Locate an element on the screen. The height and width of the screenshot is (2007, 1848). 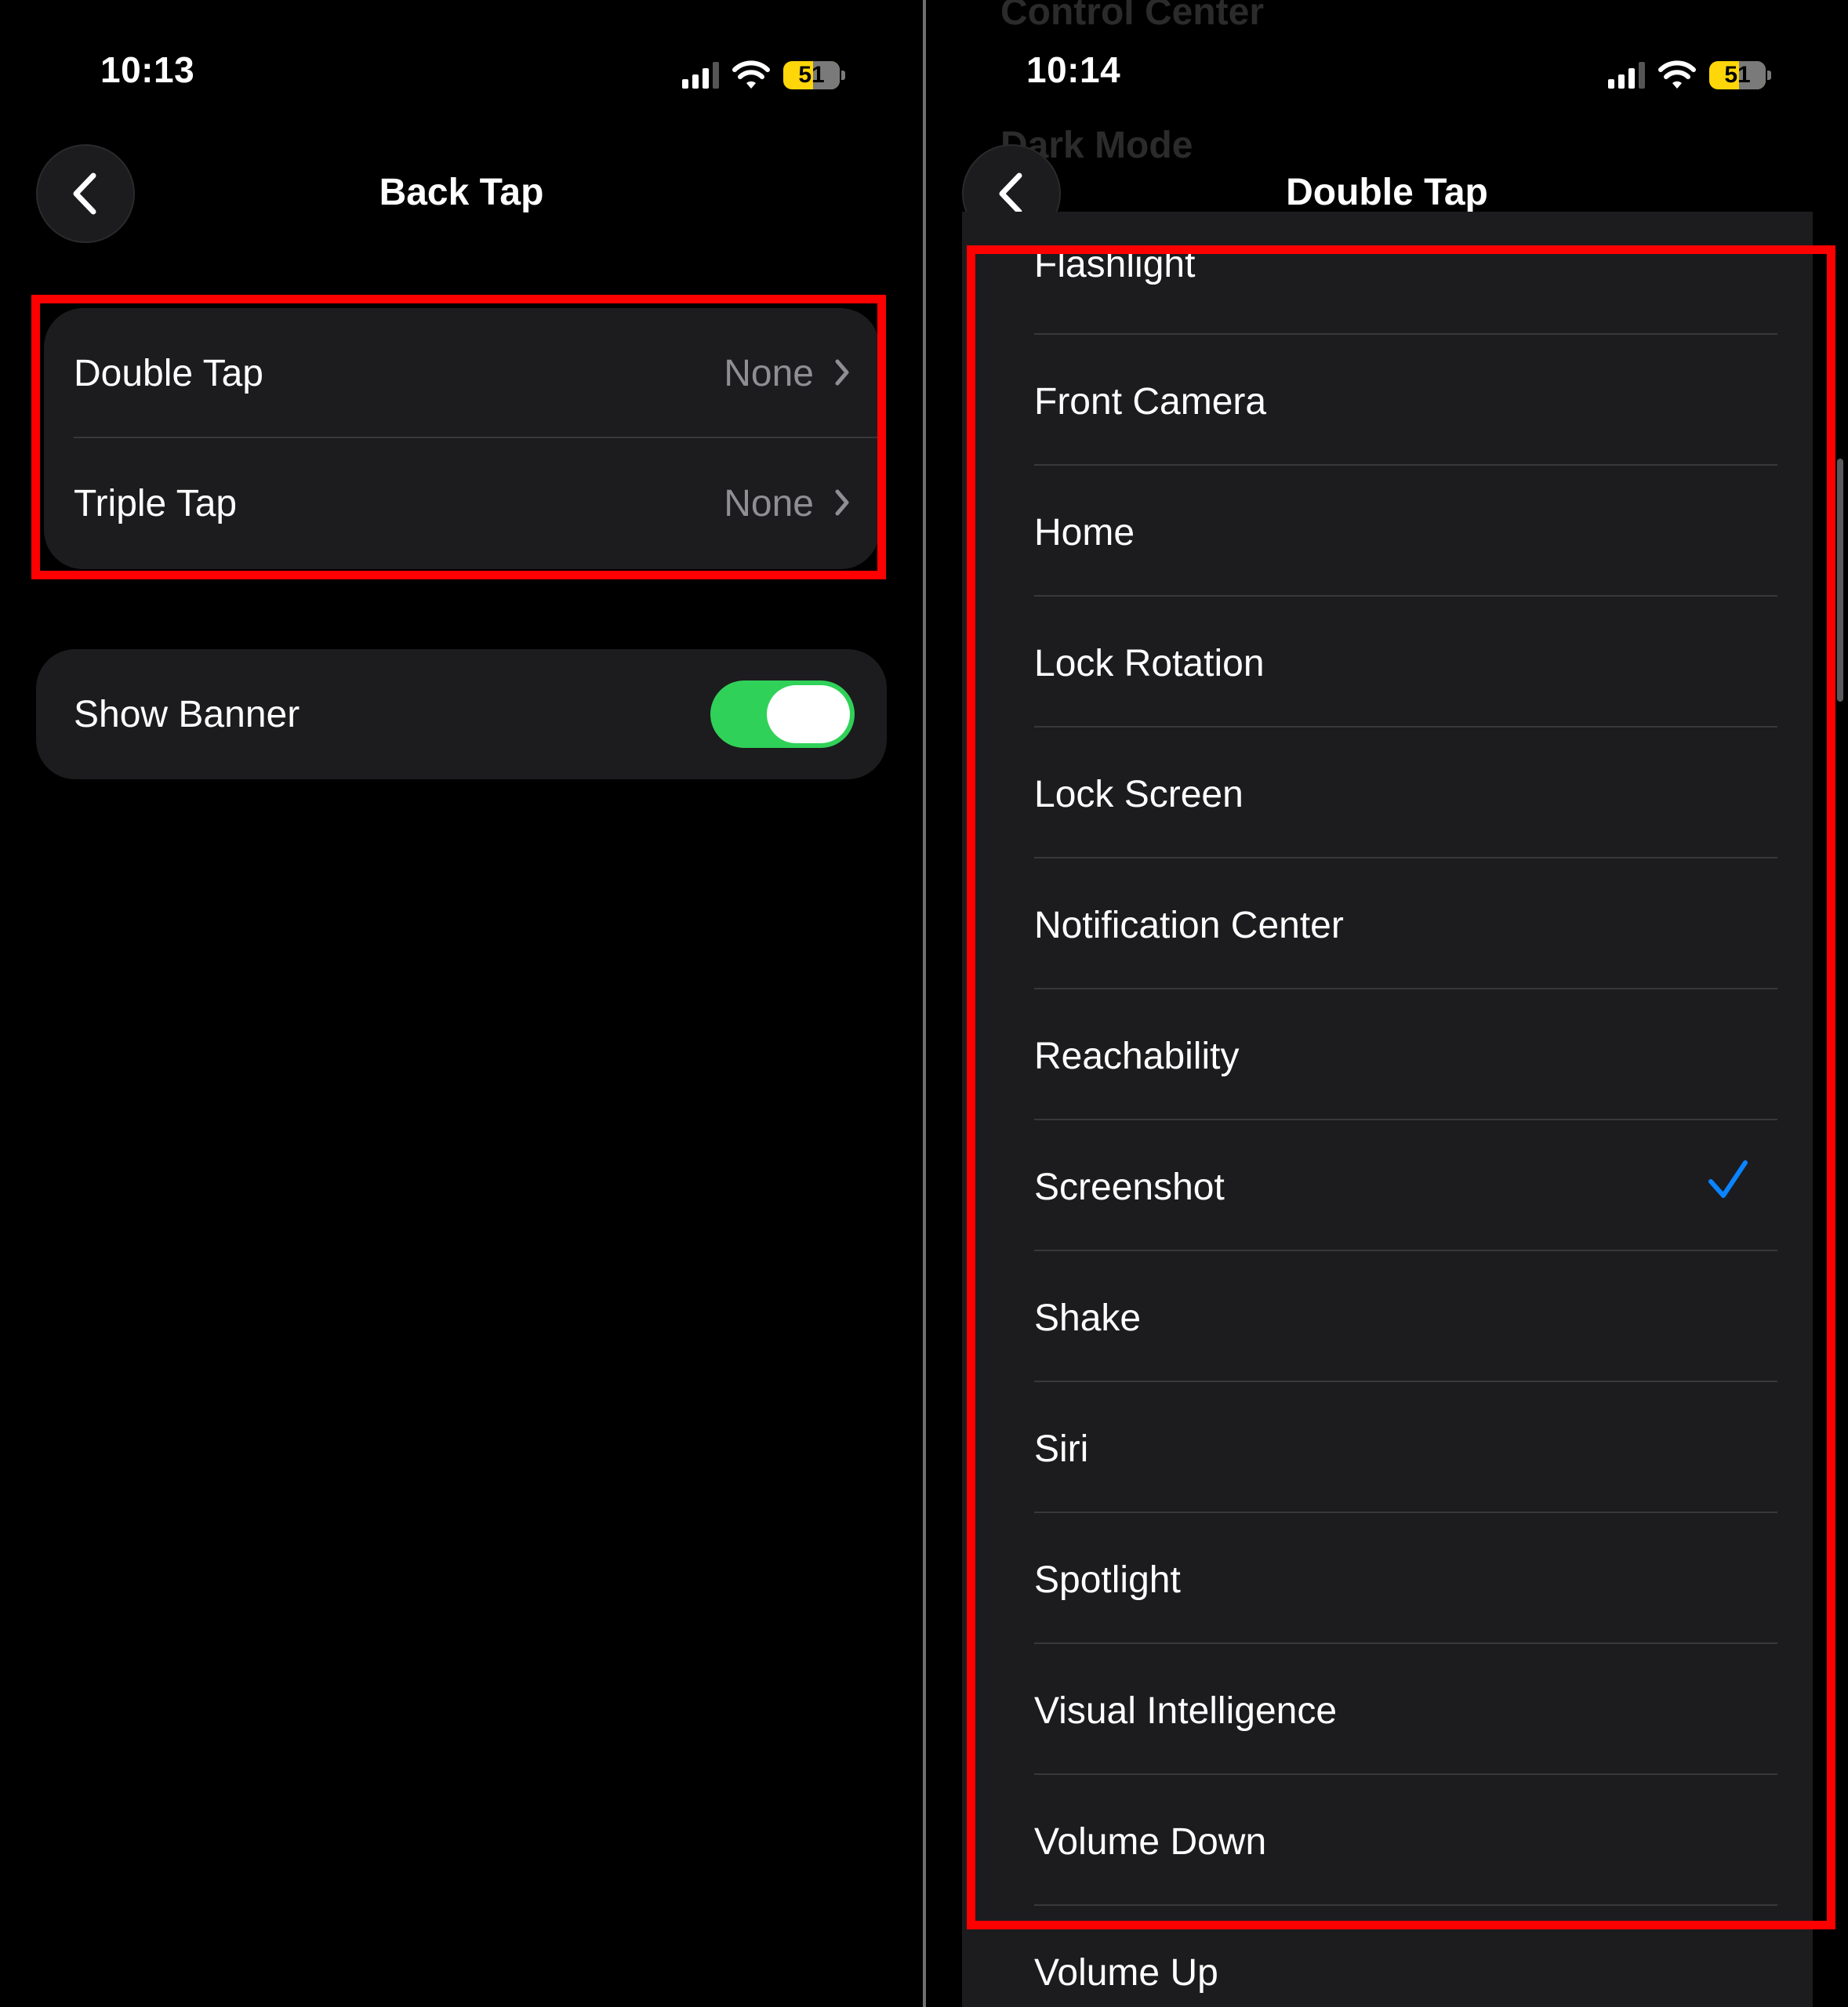
option-label: Flashlight is located at coordinates (1115, 264).